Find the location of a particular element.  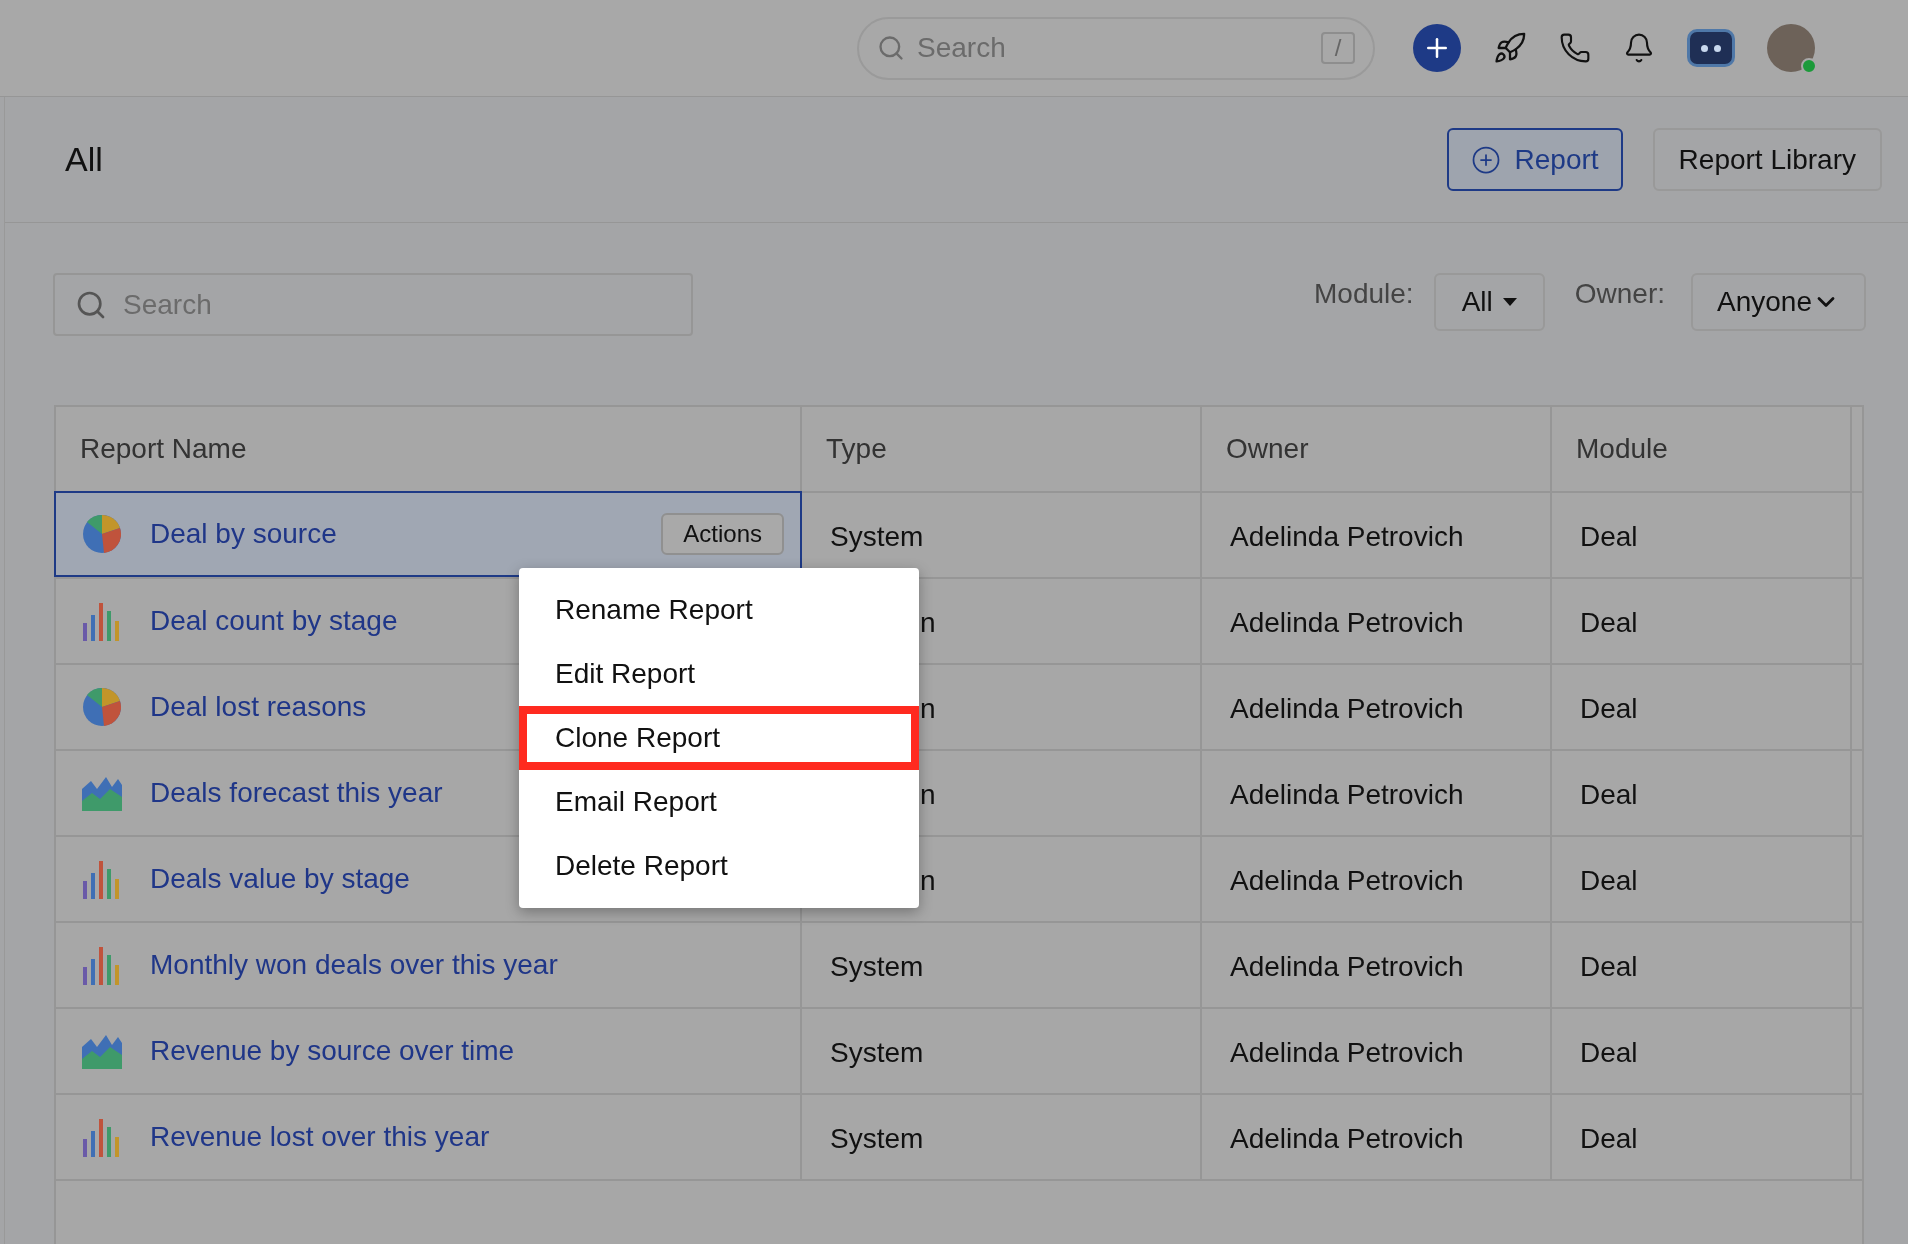

column-header: Owner is located at coordinates (1267, 449).